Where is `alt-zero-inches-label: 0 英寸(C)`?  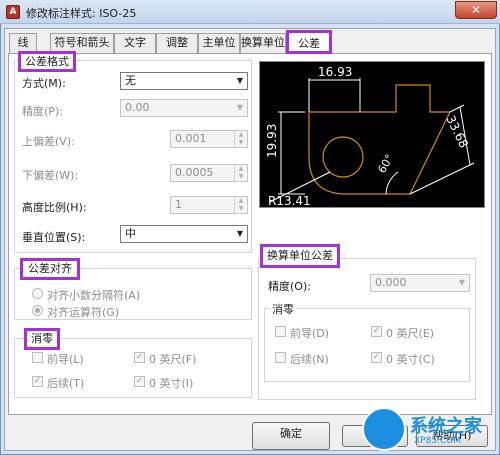 alt-zero-inches-label: 0 英寸(C) is located at coordinates (410, 359).